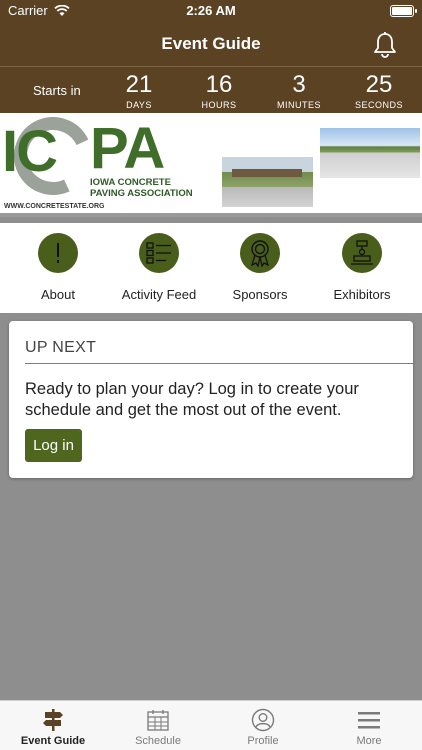 The width and height of the screenshot is (422, 750). I want to click on quick-link-label: About, so click(58, 294).